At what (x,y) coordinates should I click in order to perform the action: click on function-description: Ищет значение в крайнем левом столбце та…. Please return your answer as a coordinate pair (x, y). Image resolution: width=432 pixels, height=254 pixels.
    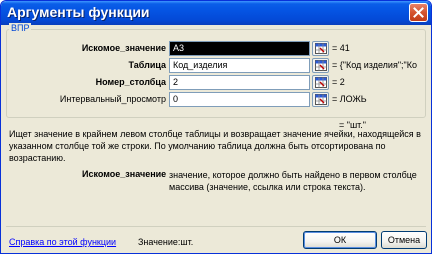
    Looking at the image, I should click on (215, 146).